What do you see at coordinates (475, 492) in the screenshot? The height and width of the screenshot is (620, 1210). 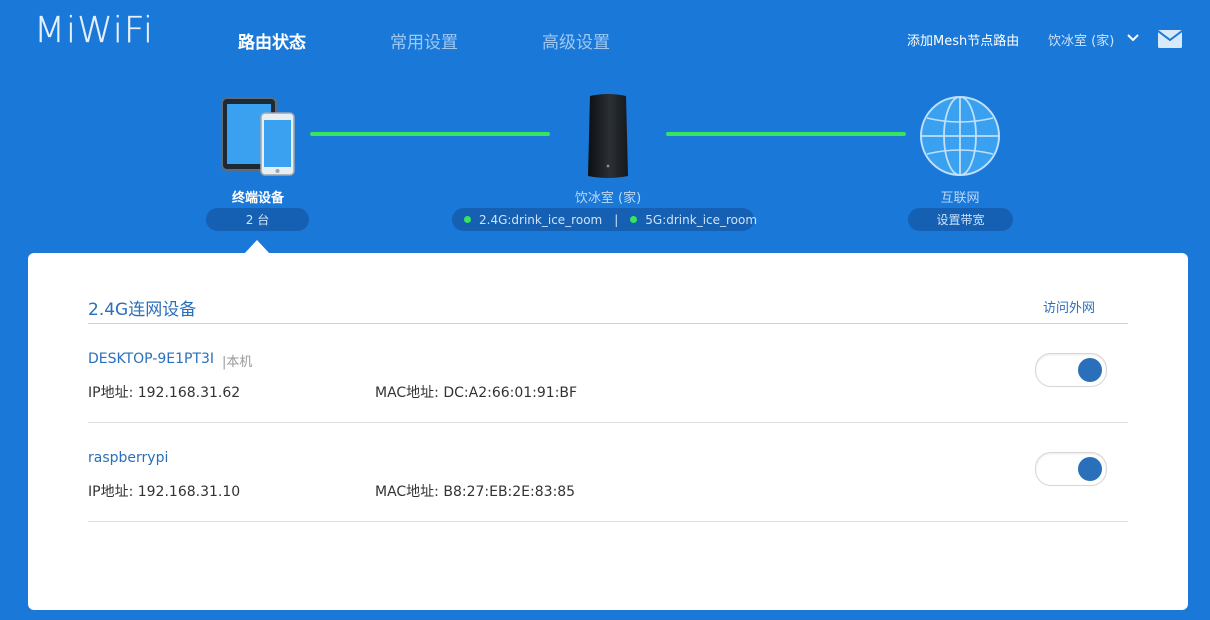 I see `device-mac: MAC地址: B8:27:EB:2E:83:85` at bounding box center [475, 492].